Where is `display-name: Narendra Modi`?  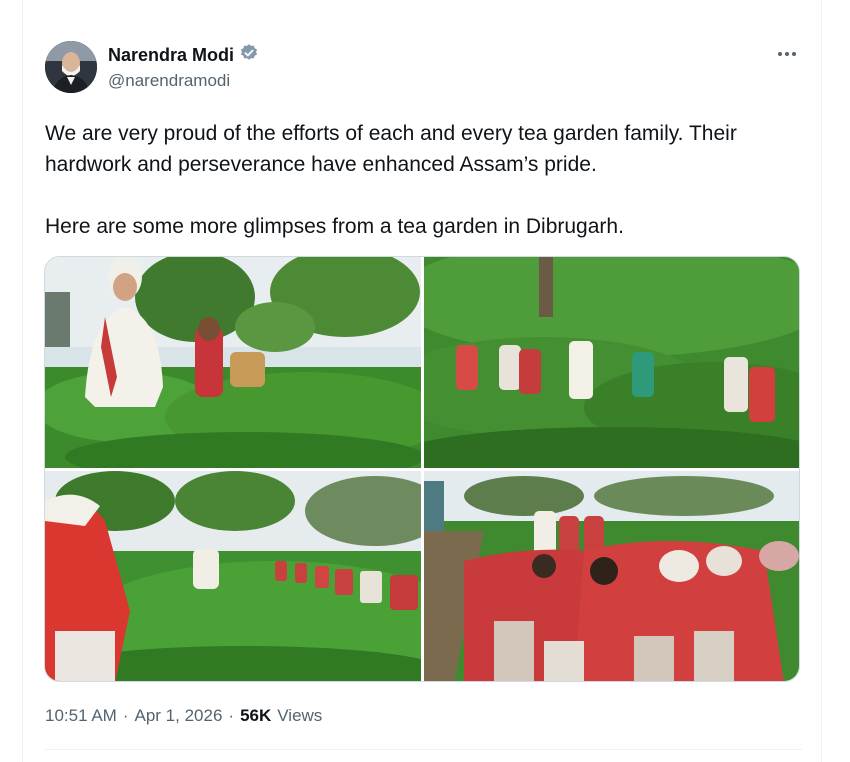 display-name: Narendra Modi is located at coordinates (183, 55).